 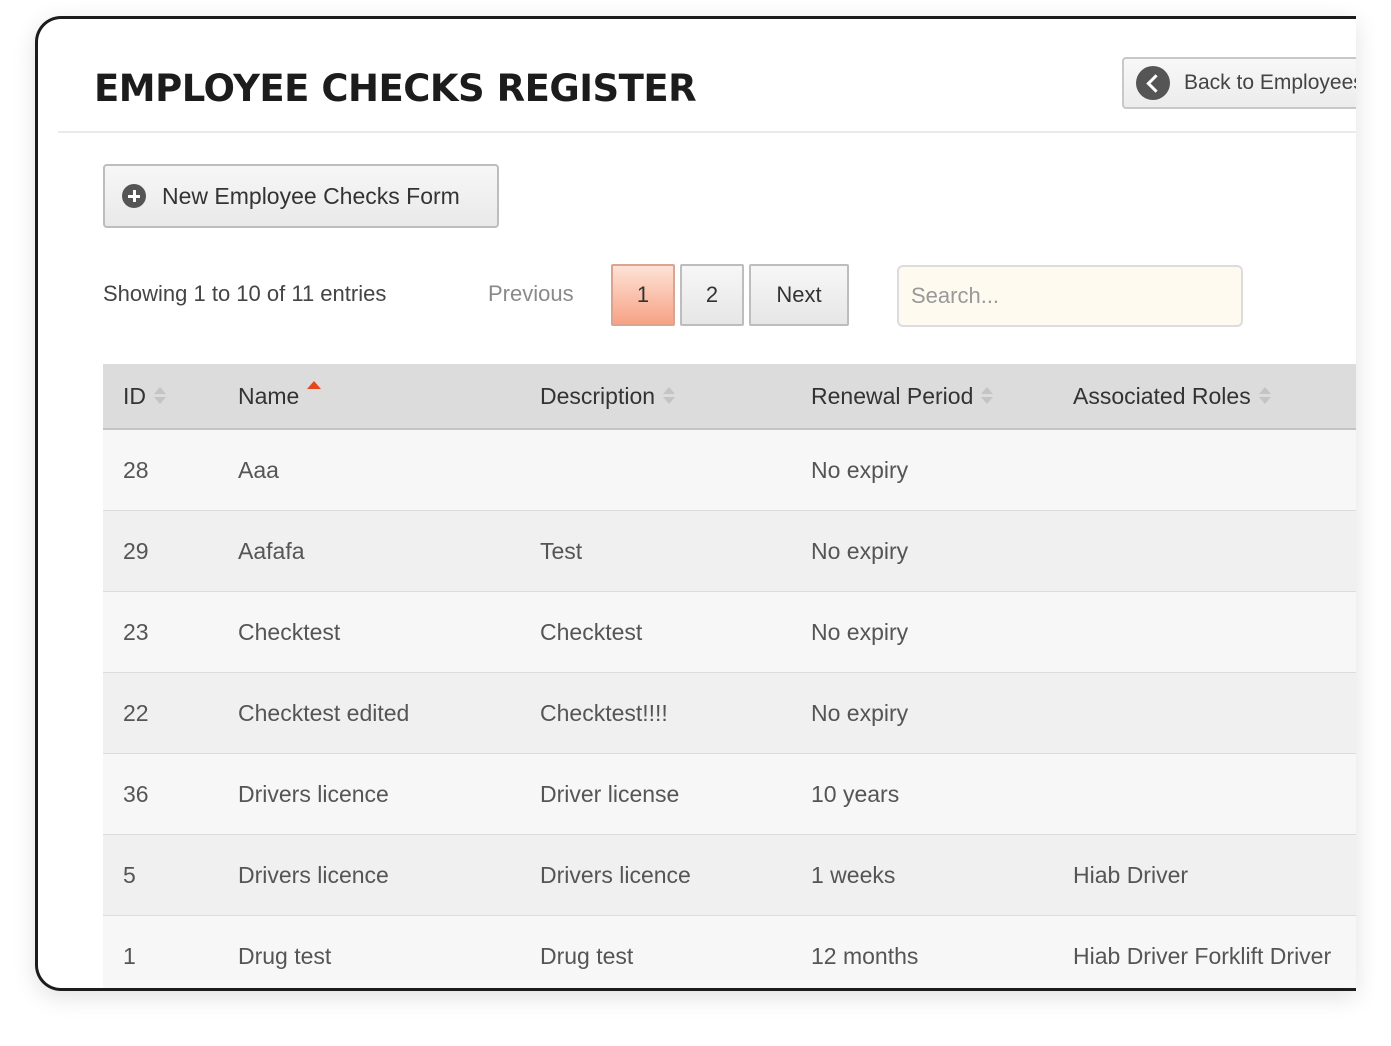 I want to click on search-input, so click(x=1070, y=296).